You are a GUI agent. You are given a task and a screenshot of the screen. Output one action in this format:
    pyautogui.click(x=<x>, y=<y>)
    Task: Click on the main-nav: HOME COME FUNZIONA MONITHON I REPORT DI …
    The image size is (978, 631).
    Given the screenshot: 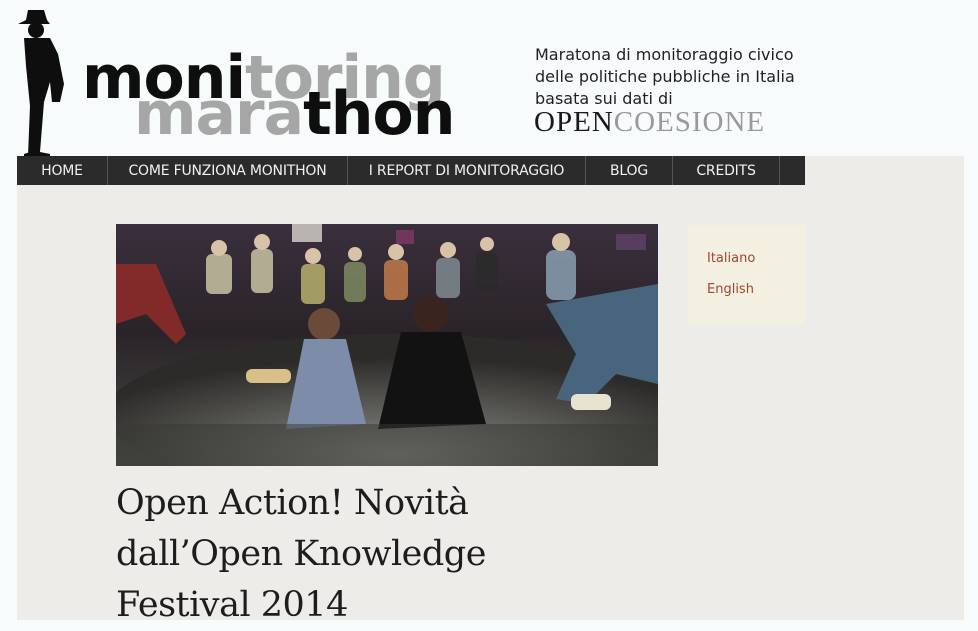 What is the action you would take?
    pyautogui.click(x=411, y=170)
    